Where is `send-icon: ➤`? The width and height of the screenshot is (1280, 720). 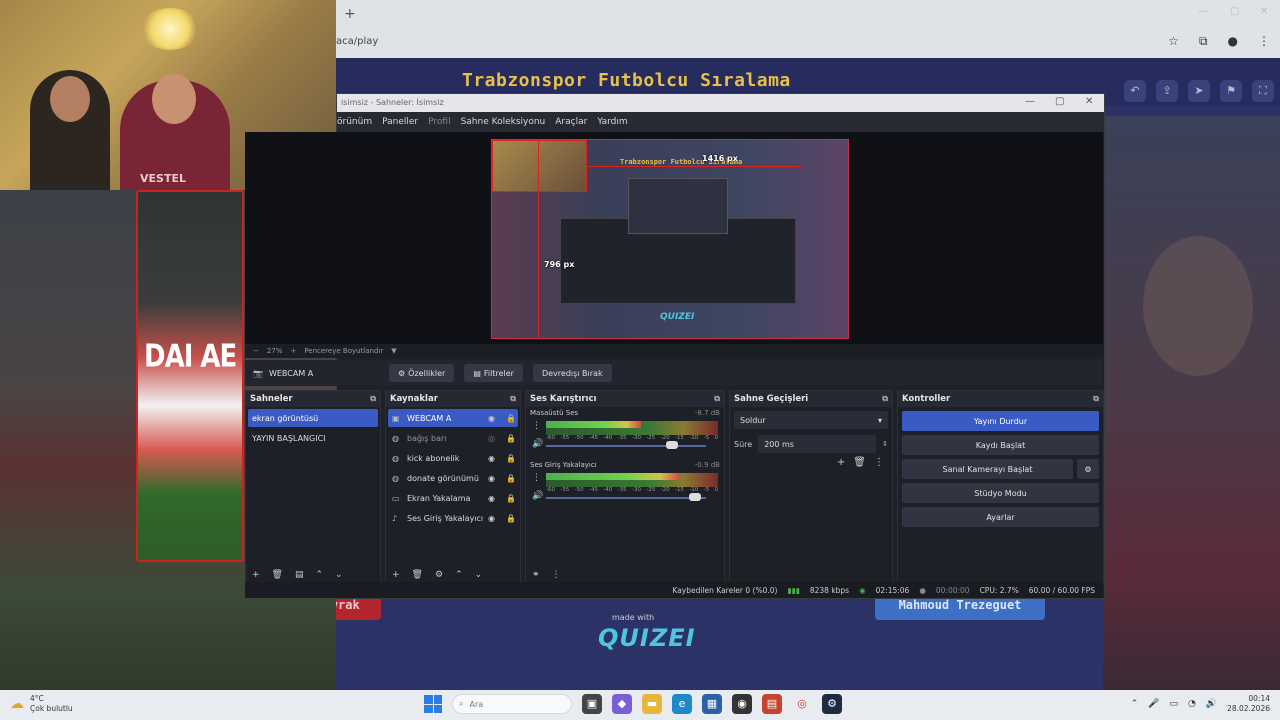
send-icon: ➤ is located at coordinates (1199, 91).